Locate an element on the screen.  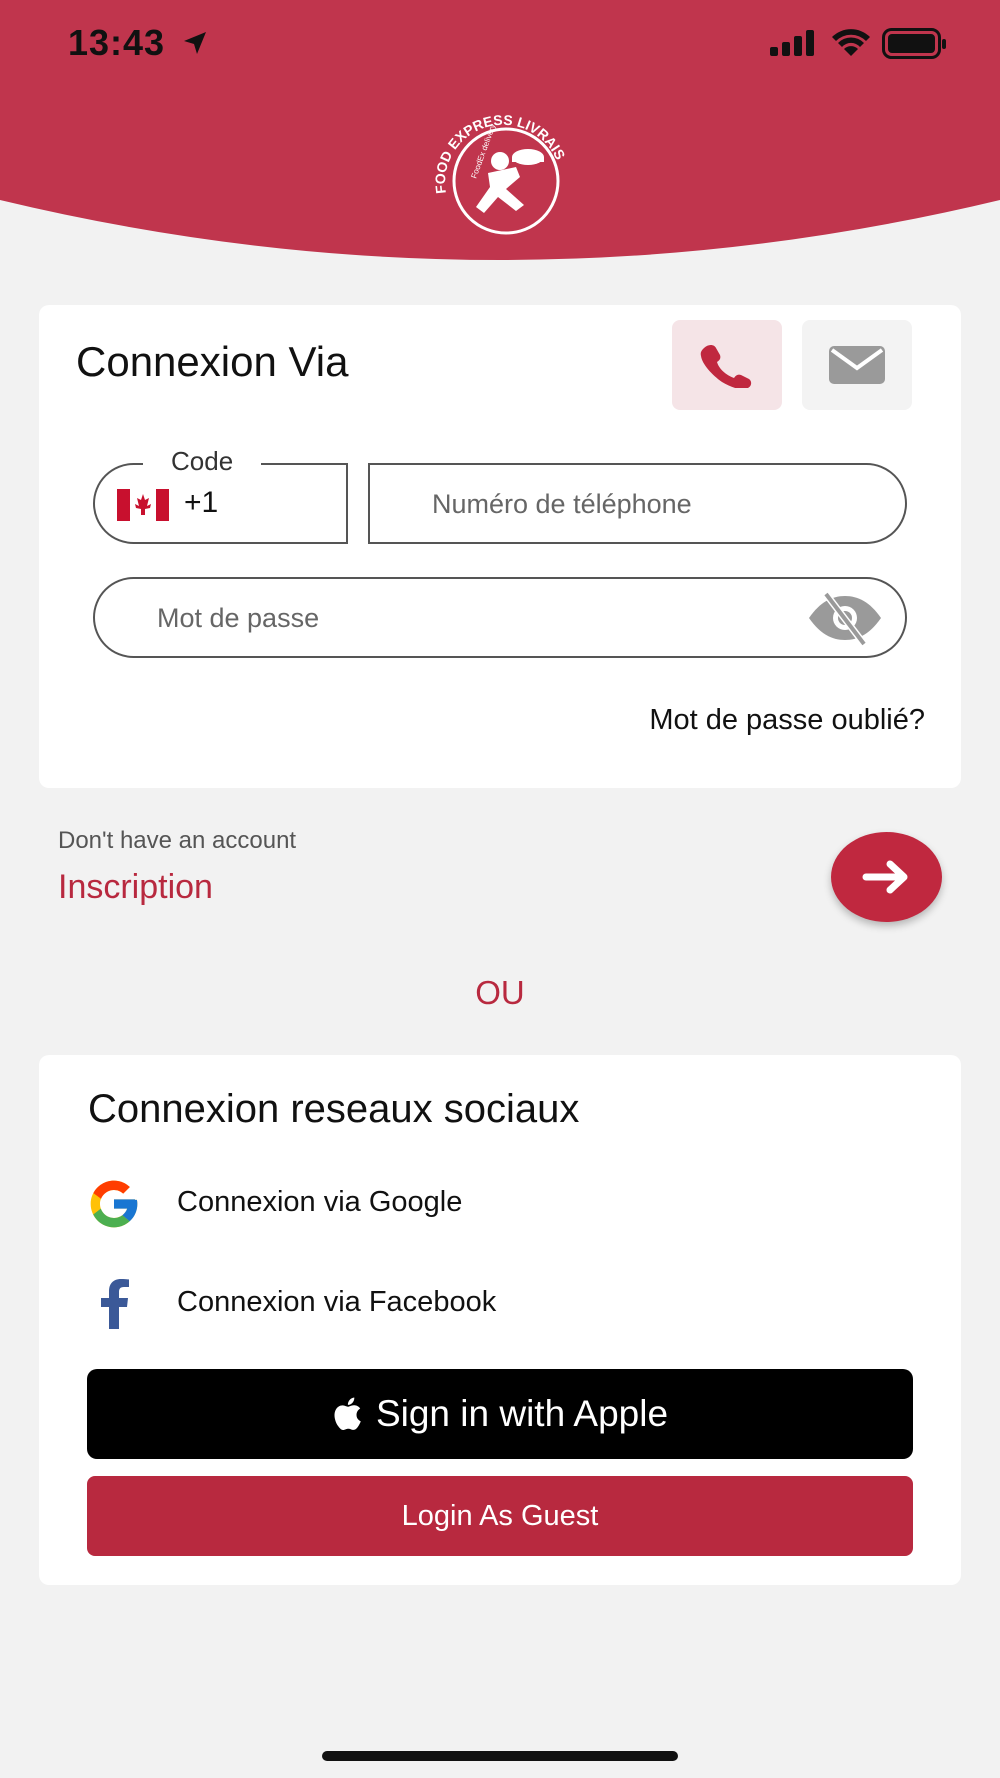
phone-icon is located at coordinates (726, 366).